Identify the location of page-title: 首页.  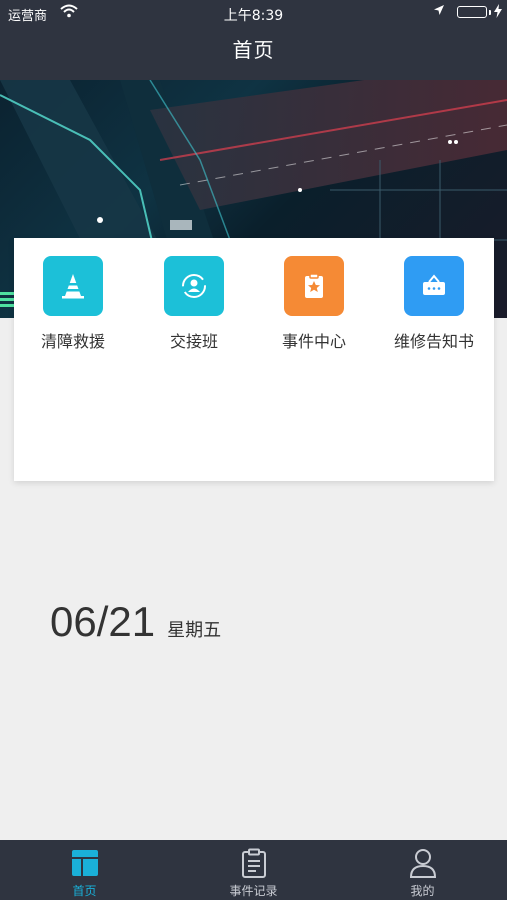
(253, 50).